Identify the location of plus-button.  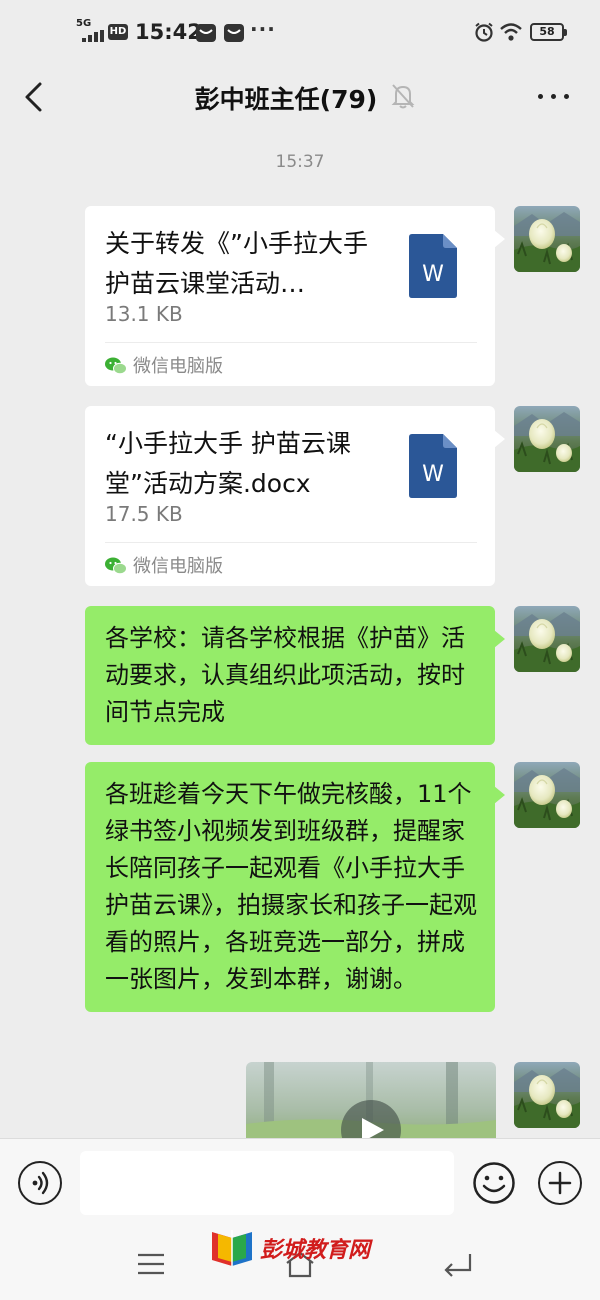
(560, 1183).